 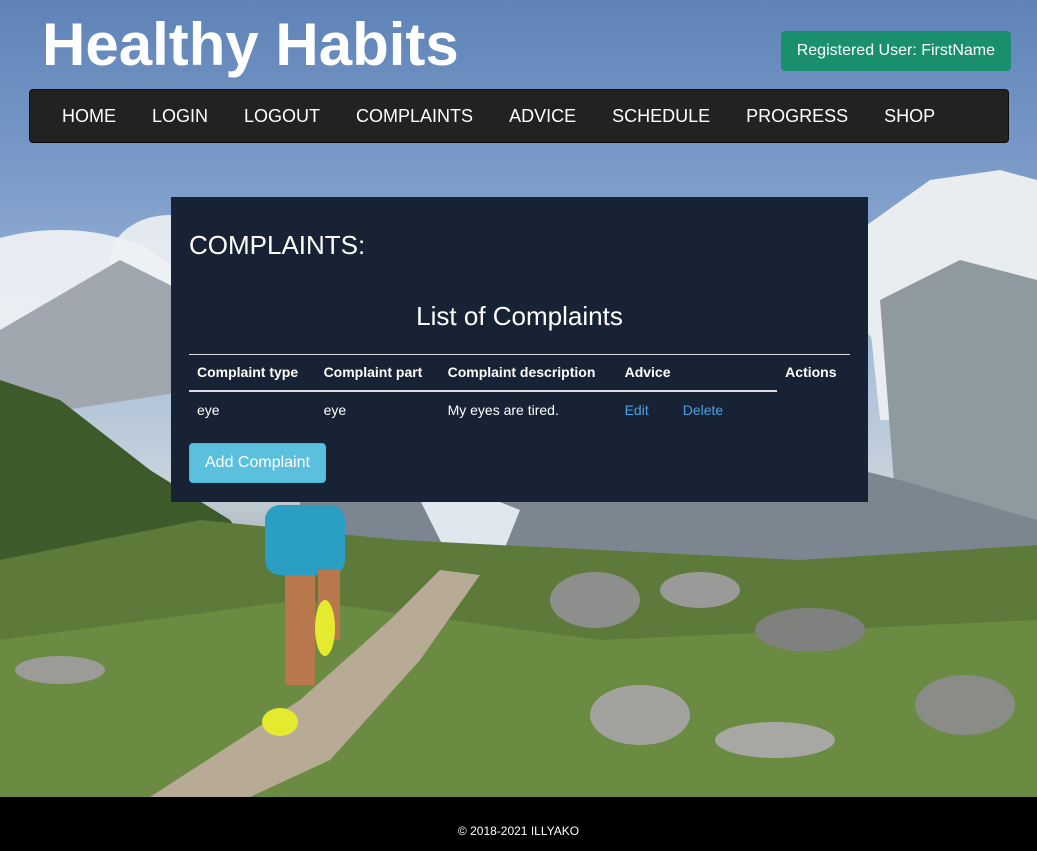 What do you see at coordinates (377, 373) in the screenshot?
I see `column-header-complaint-part: Complaint part` at bounding box center [377, 373].